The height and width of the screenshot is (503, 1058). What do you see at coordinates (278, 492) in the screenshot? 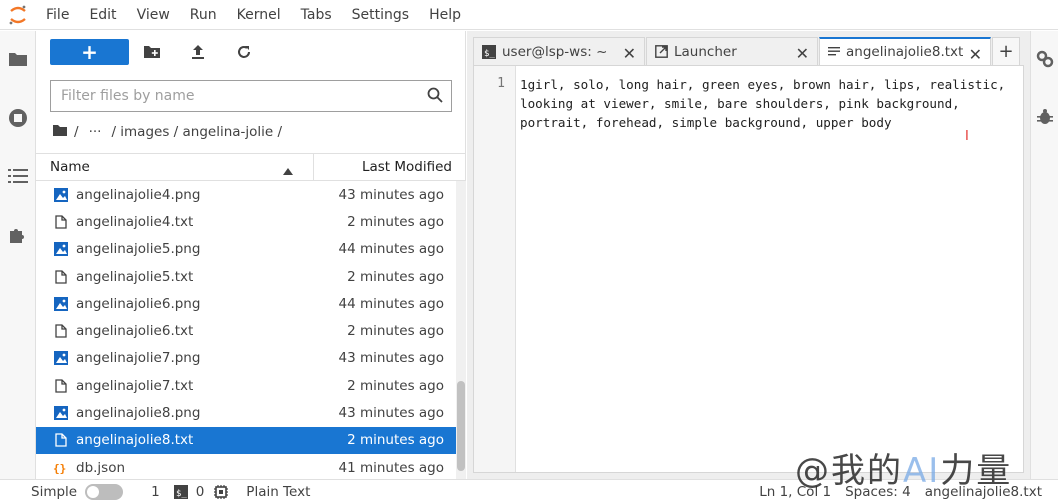
I see `file-type-indicator: Plain Text` at bounding box center [278, 492].